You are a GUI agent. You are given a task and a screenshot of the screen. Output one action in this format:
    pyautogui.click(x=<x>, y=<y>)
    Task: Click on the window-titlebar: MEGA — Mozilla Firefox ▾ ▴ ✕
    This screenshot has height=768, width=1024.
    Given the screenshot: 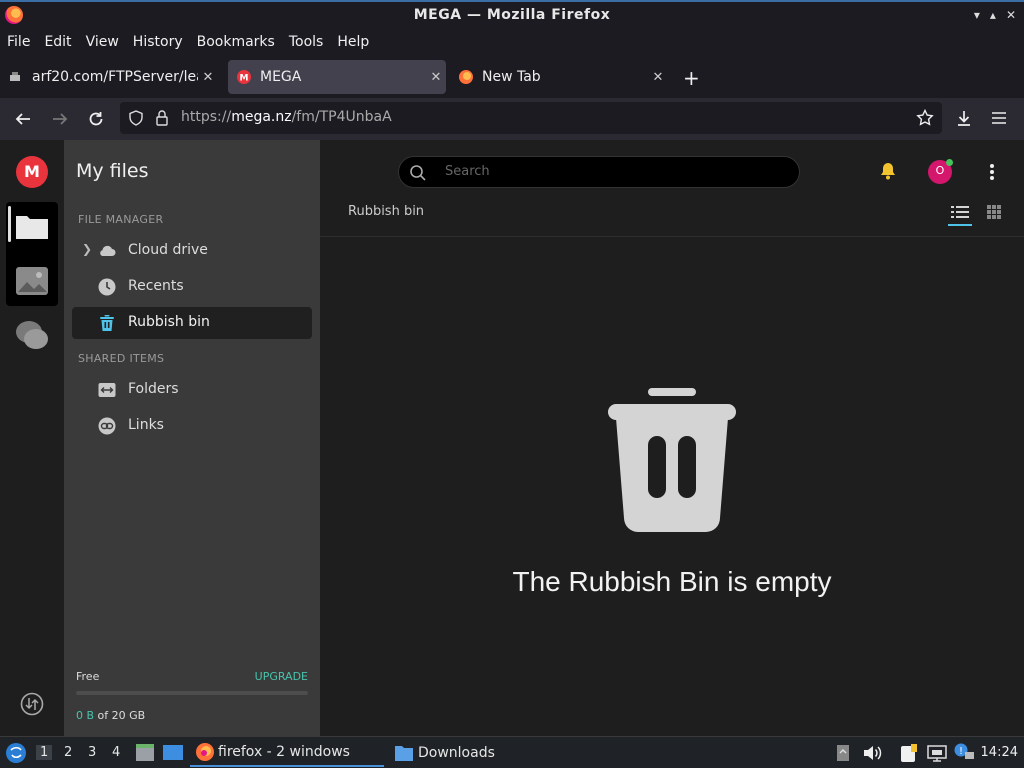 What is the action you would take?
    pyautogui.click(x=512, y=15)
    